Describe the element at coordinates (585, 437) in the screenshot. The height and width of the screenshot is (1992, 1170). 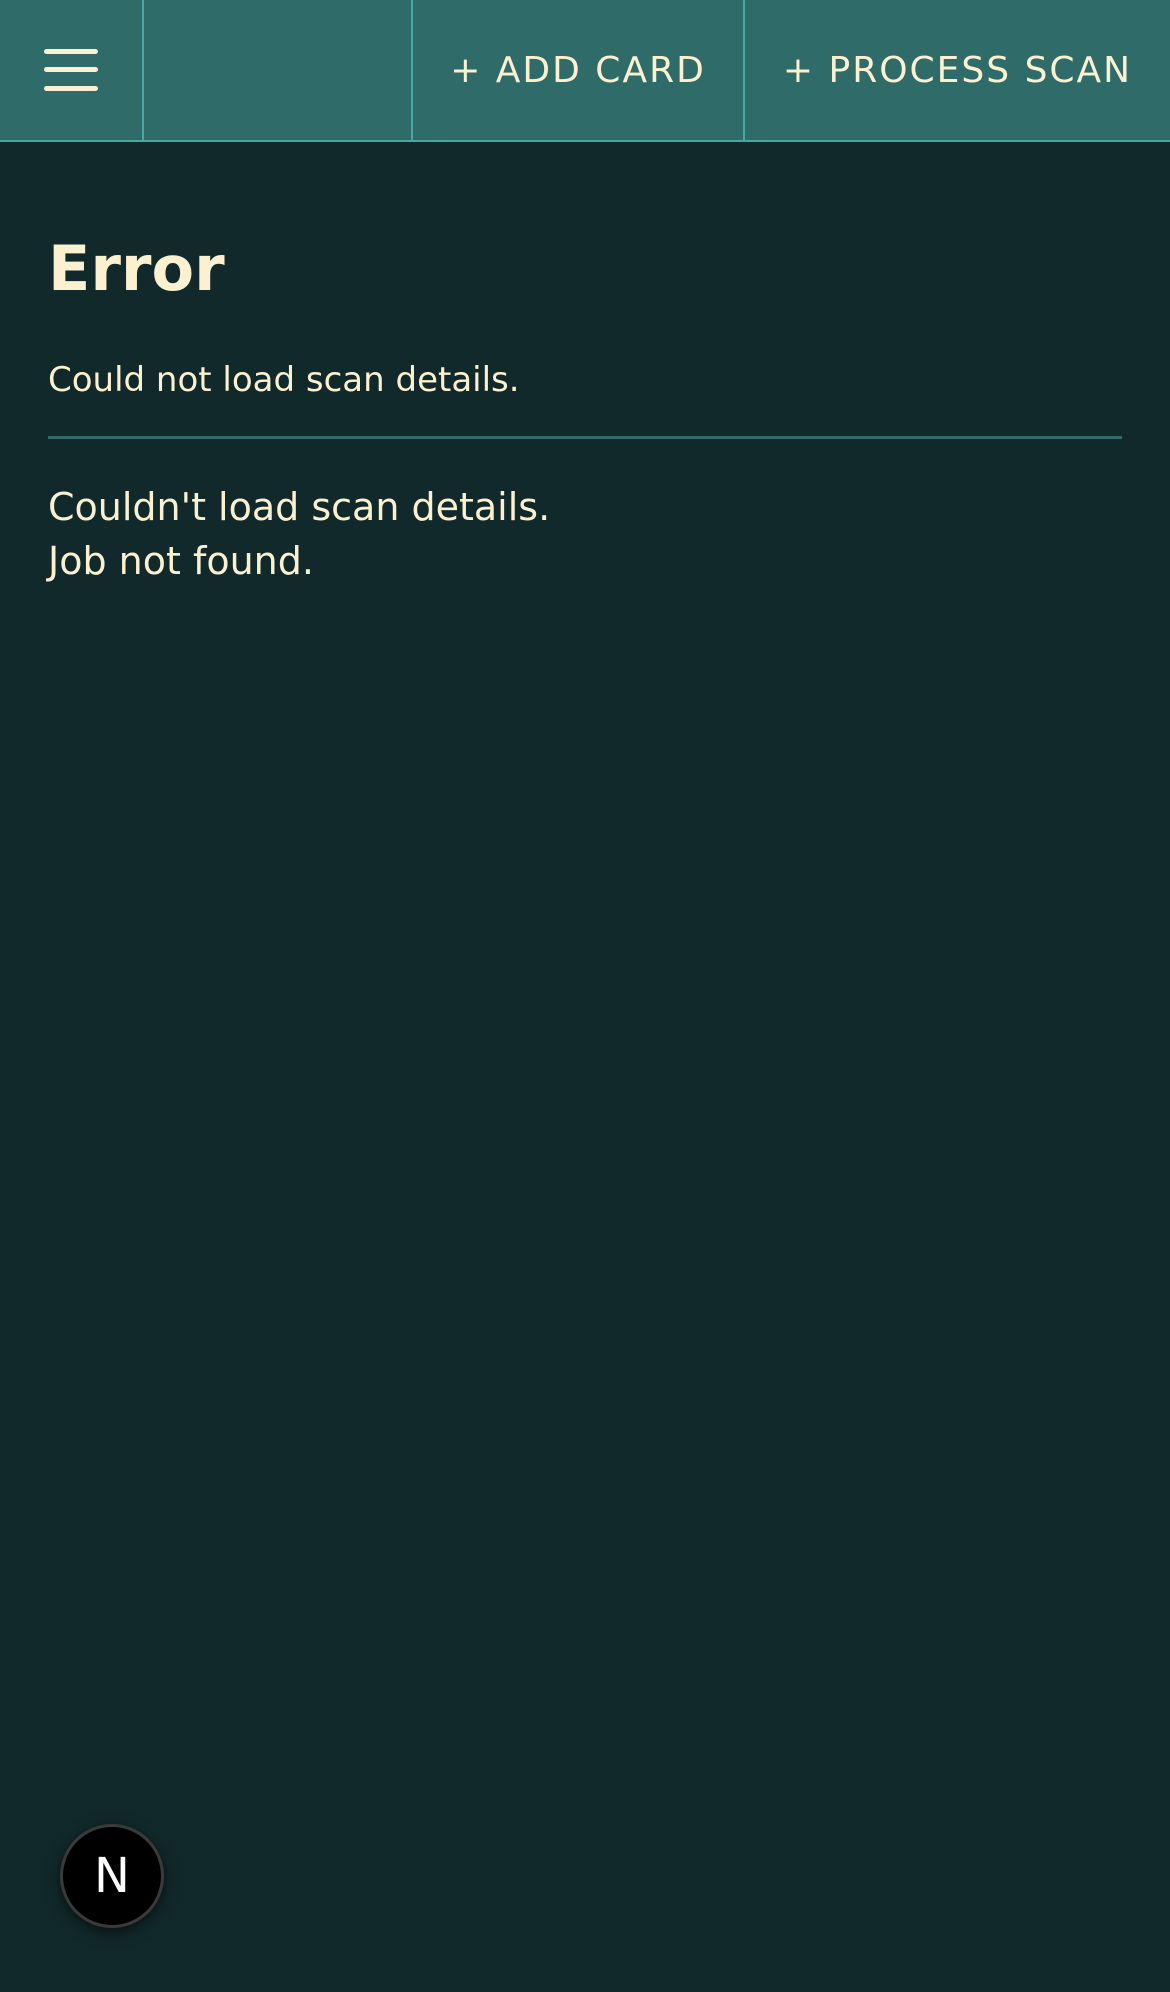
I see `divider` at that location.